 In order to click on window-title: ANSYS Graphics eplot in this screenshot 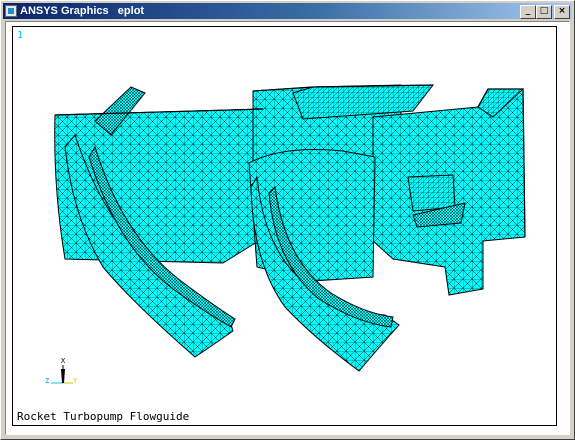, I will do `click(82, 11)`.